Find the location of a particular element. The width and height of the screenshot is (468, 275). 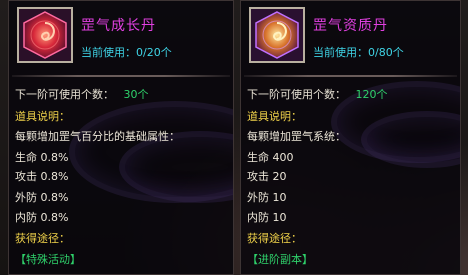

source-link: 【特殊活动】 is located at coordinates (48, 259).